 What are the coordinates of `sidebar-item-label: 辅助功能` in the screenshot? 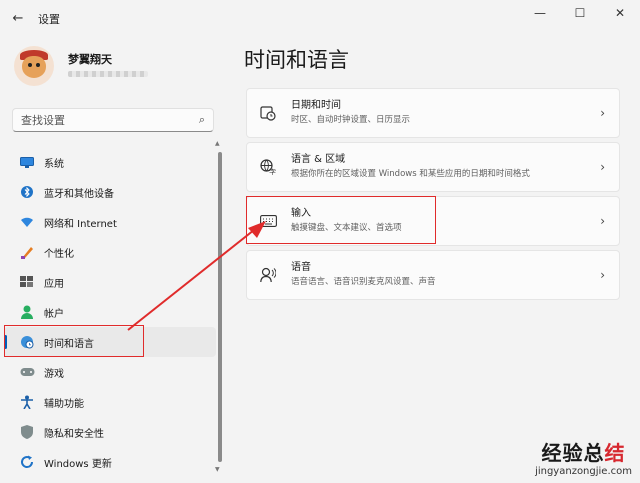 It's located at (64, 404).